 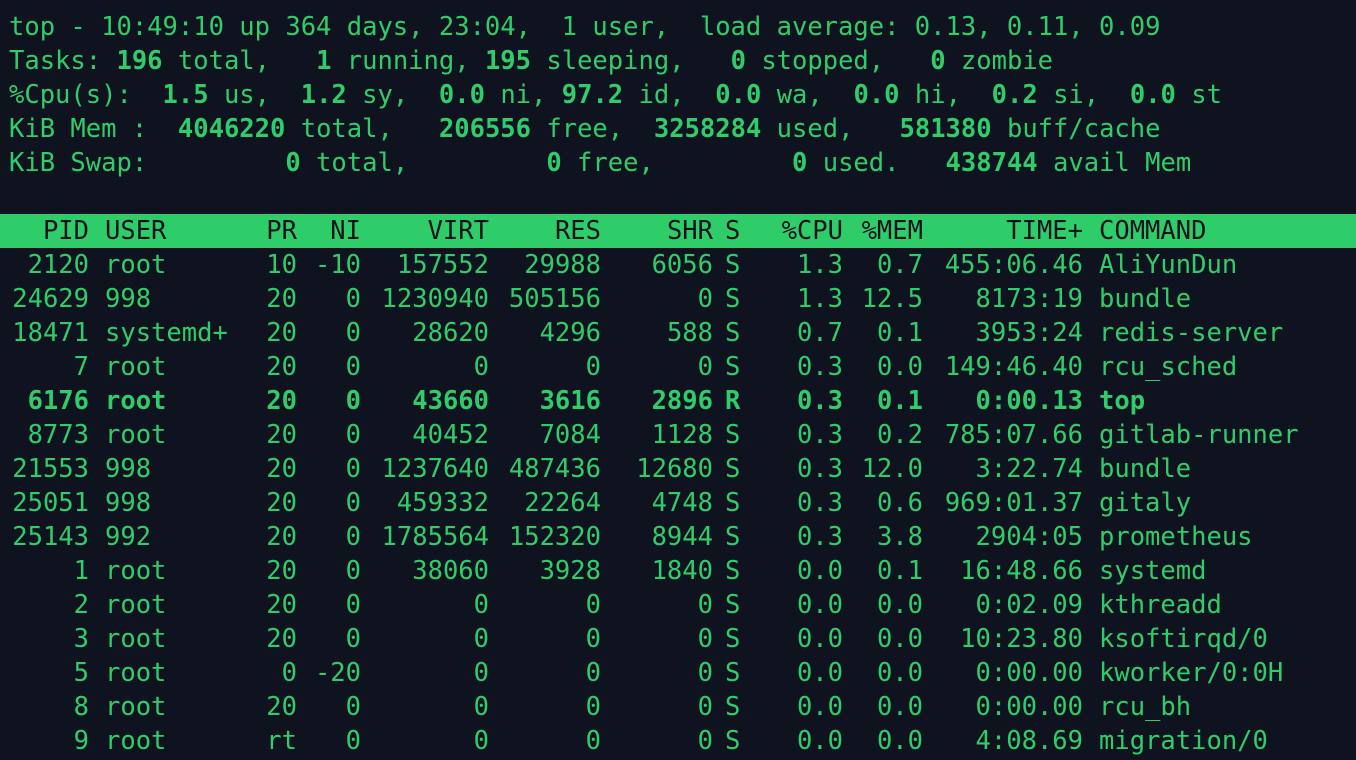 What do you see at coordinates (1153, 231) in the screenshot?
I see `col-command: COMMAND` at bounding box center [1153, 231].